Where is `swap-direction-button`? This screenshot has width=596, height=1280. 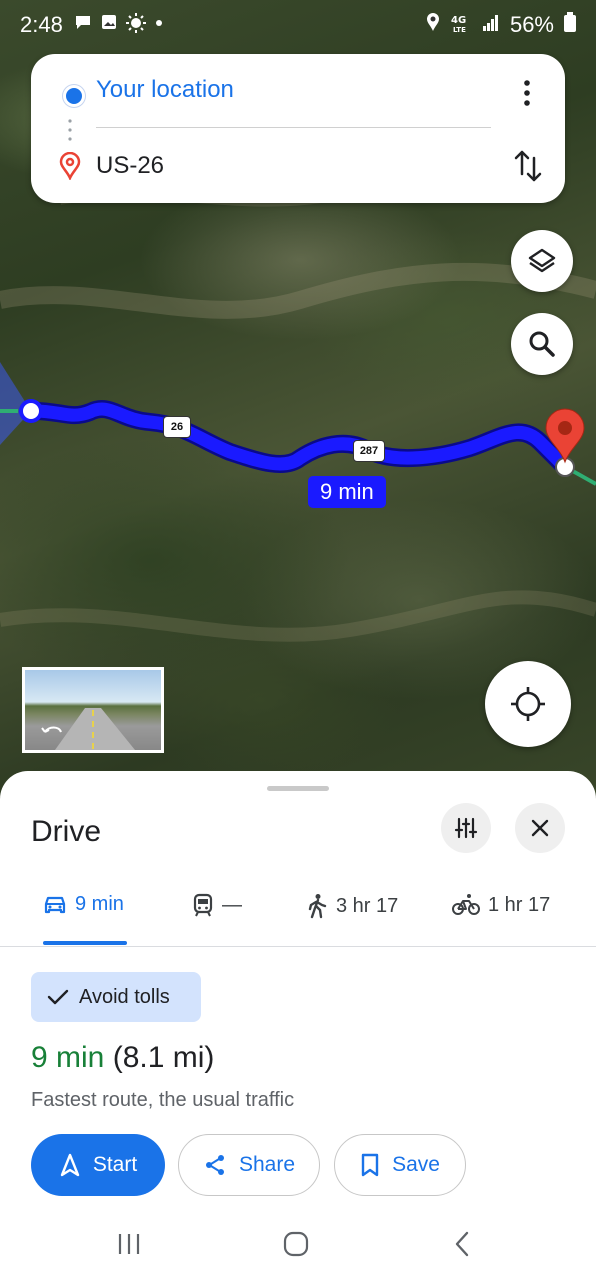 swap-direction-button is located at coordinates (528, 166).